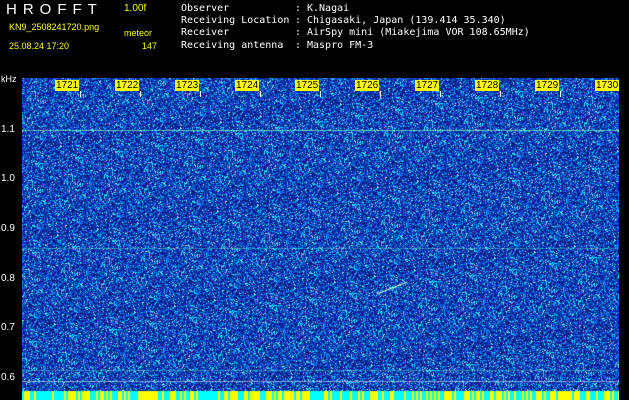 The height and width of the screenshot is (400, 629). I want to click on x-tick-label: 1725, so click(307, 85).